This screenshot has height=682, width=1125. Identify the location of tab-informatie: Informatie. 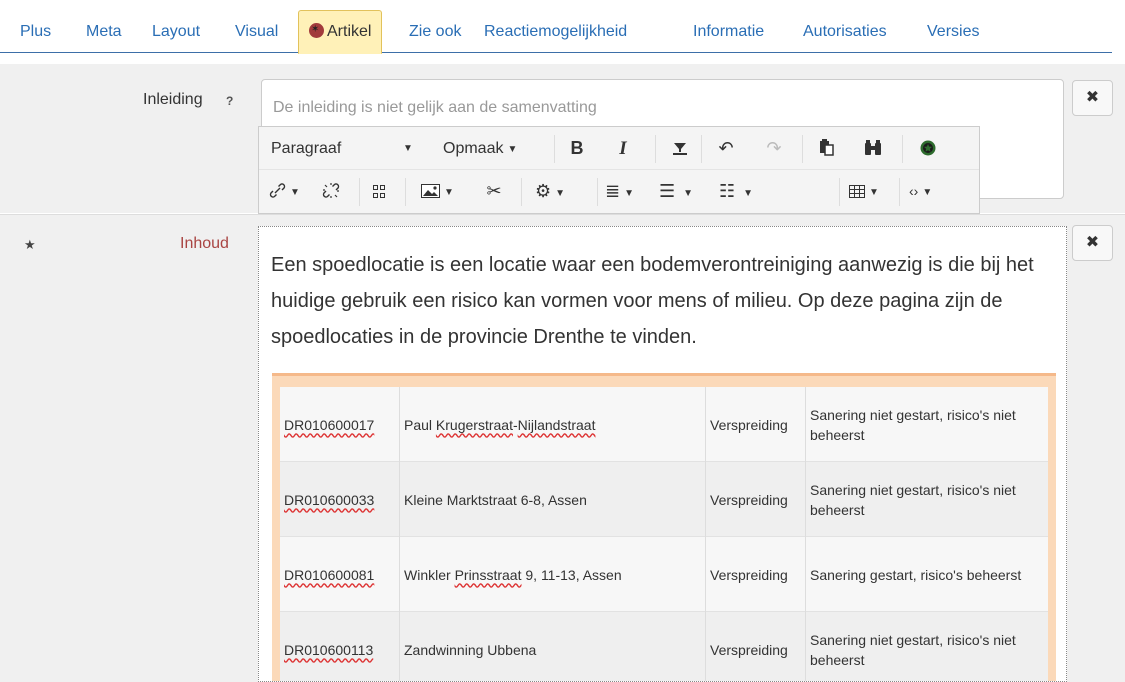
(728, 32).